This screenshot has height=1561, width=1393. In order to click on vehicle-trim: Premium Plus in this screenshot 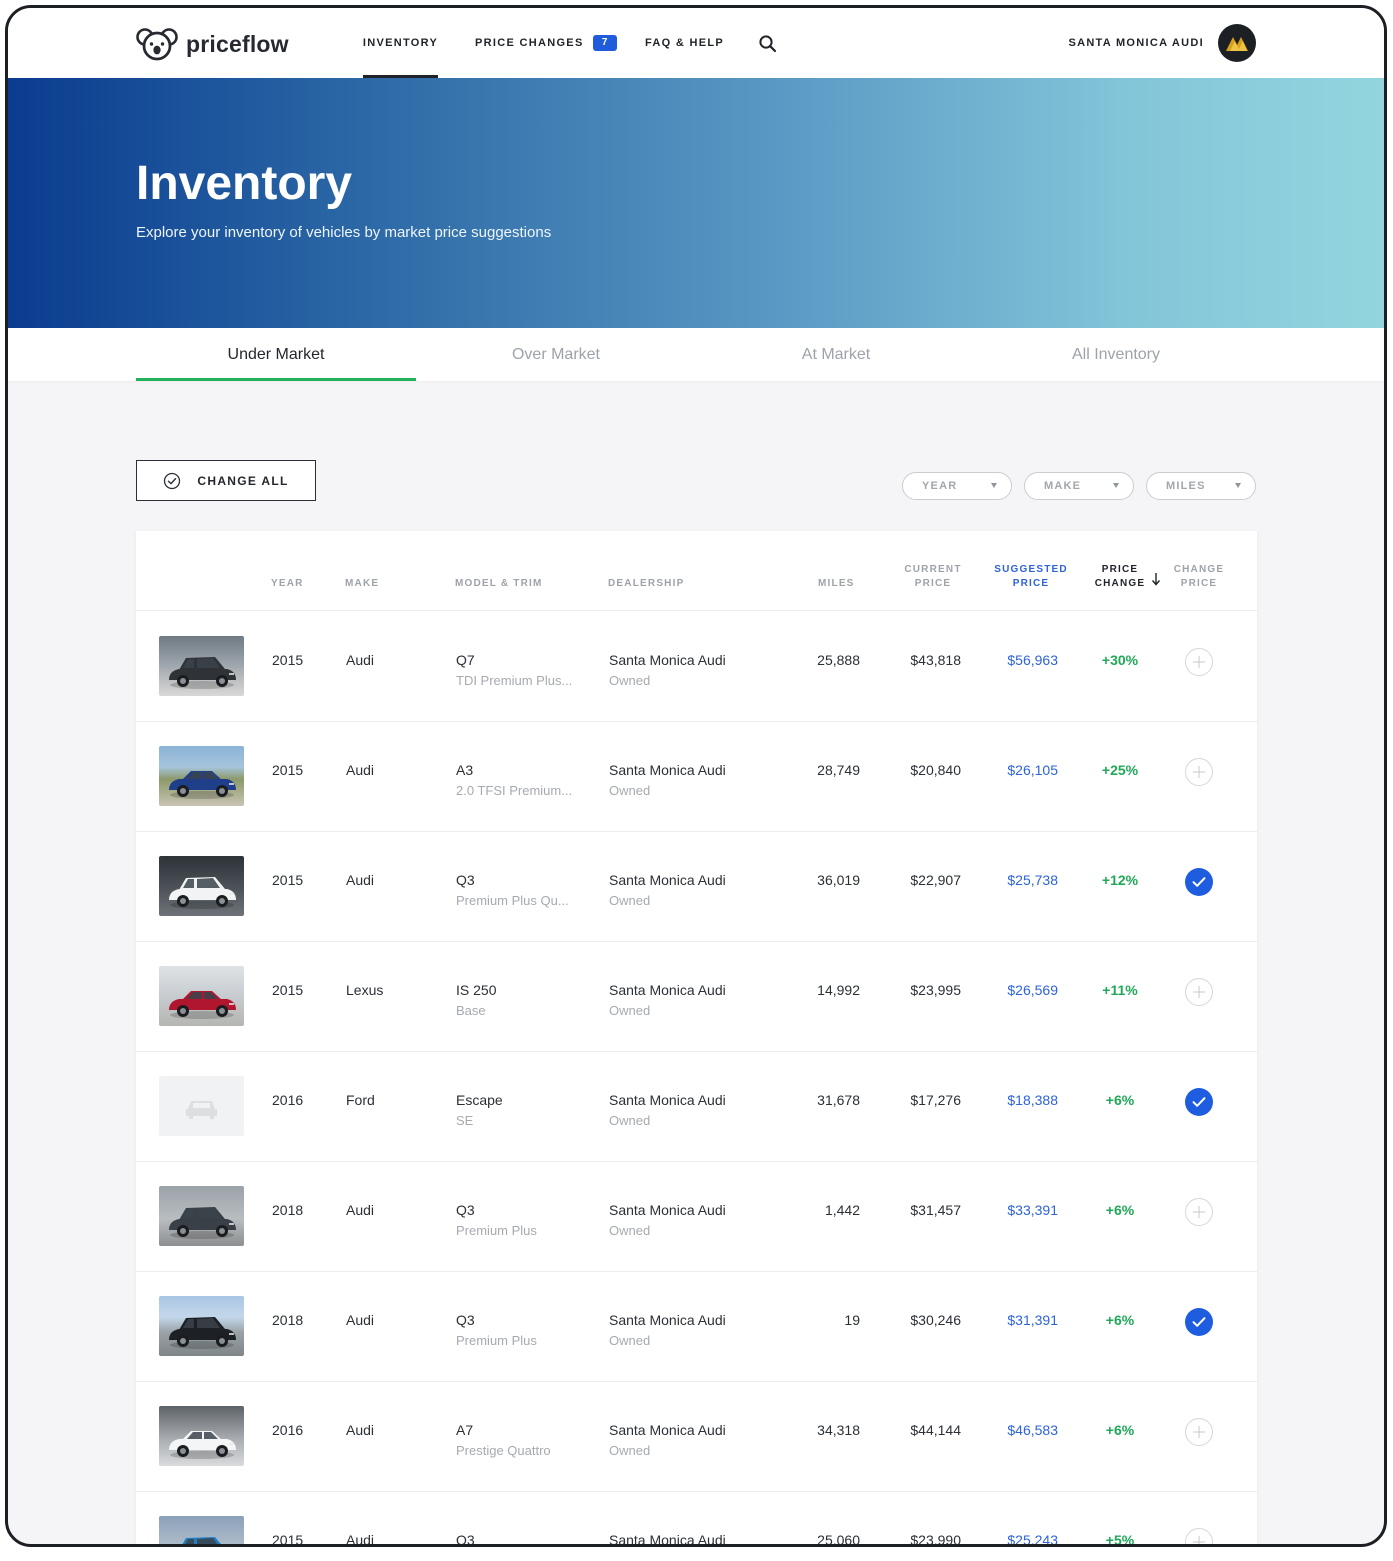, I will do `click(496, 1230)`.